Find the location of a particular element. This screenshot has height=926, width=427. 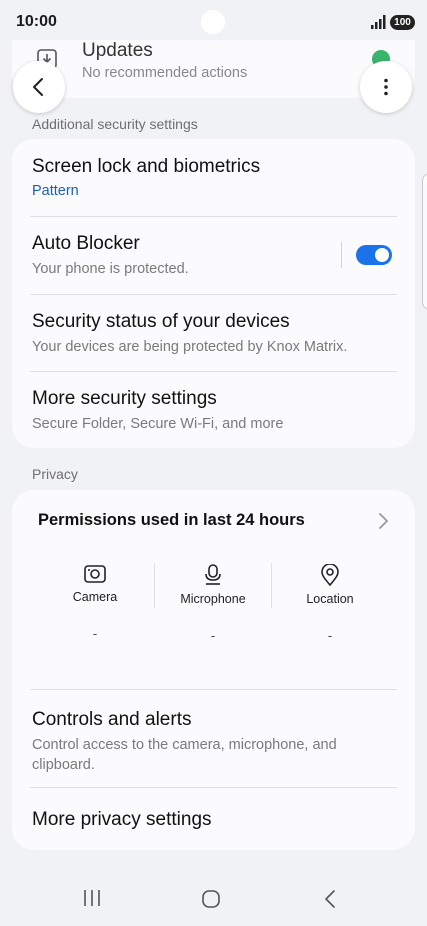

home-icon is located at coordinates (211, 899).